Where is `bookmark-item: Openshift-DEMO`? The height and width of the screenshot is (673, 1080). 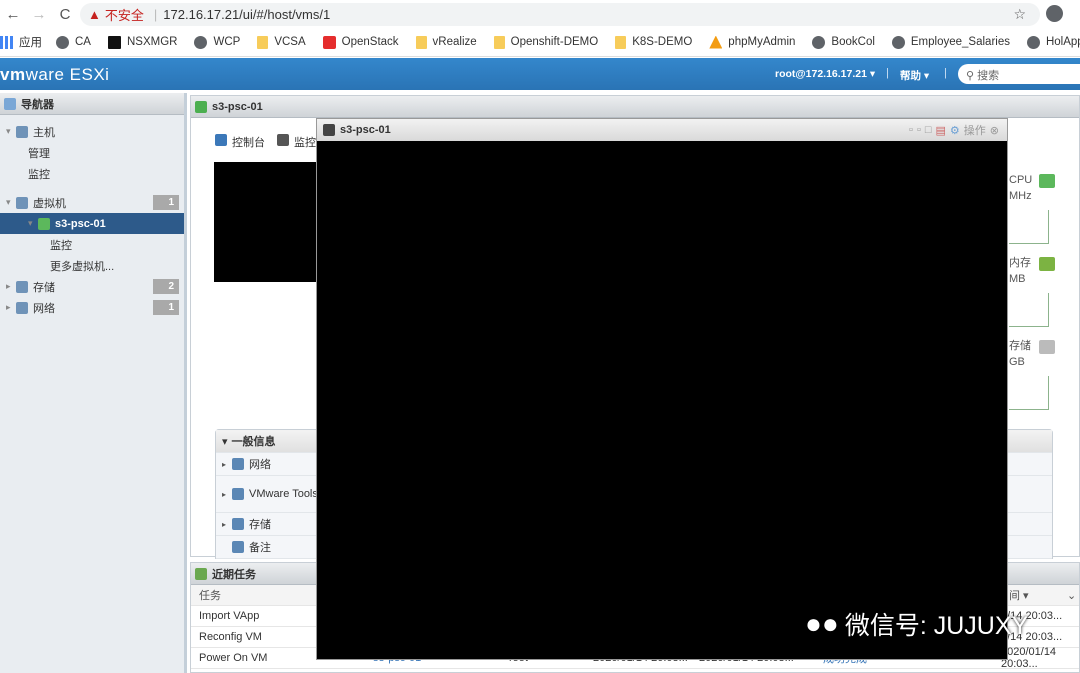 bookmark-item: Openshift-DEMO is located at coordinates (546, 42).